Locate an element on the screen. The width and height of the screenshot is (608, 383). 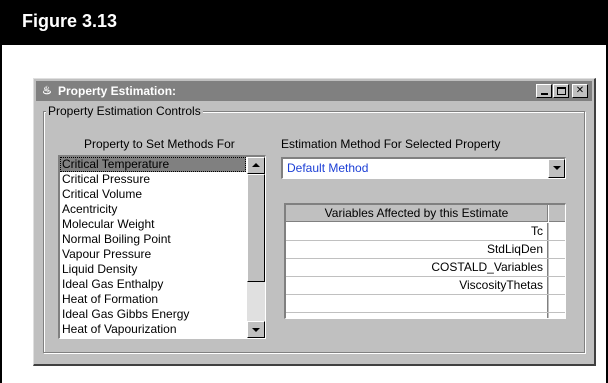
table-row: Tc is located at coordinates (425, 232).